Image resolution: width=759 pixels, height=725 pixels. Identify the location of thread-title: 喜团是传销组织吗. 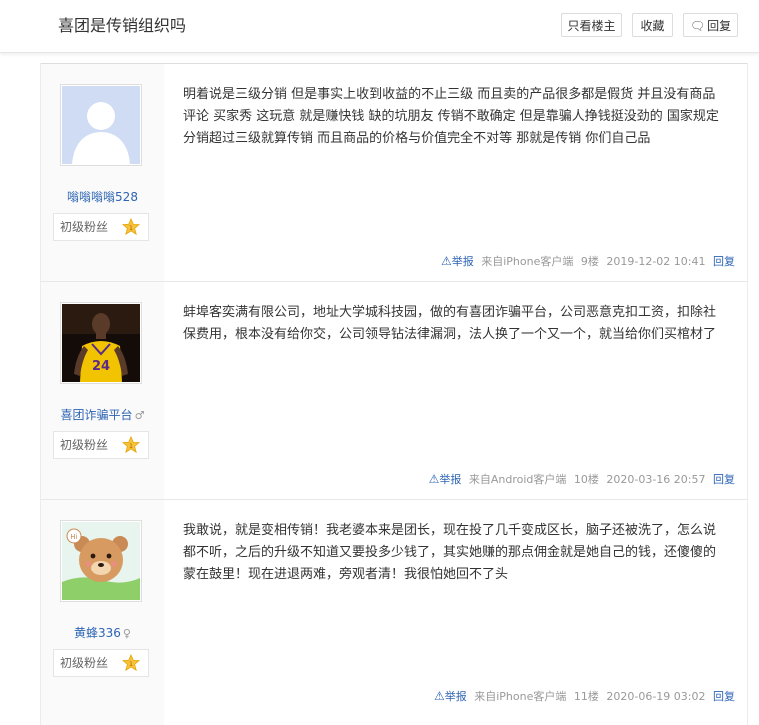
(122, 25).